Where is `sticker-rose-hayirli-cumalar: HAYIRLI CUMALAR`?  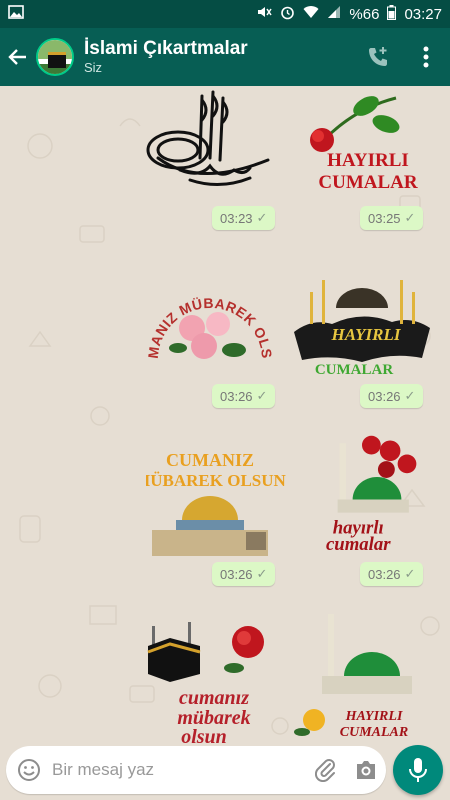 sticker-rose-hayirli-cumalar: HAYIRLI CUMALAR is located at coordinates (366, 148).